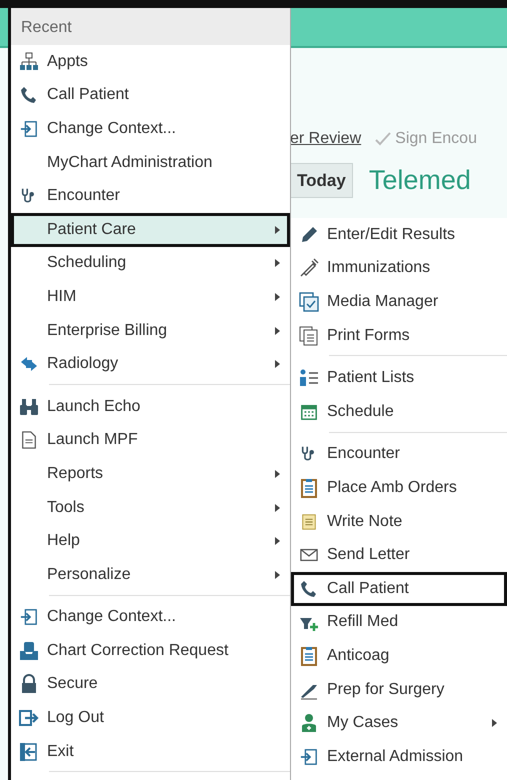 This screenshot has height=780, width=507. I want to click on menu-item: Launch Echo, so click(150, 407).